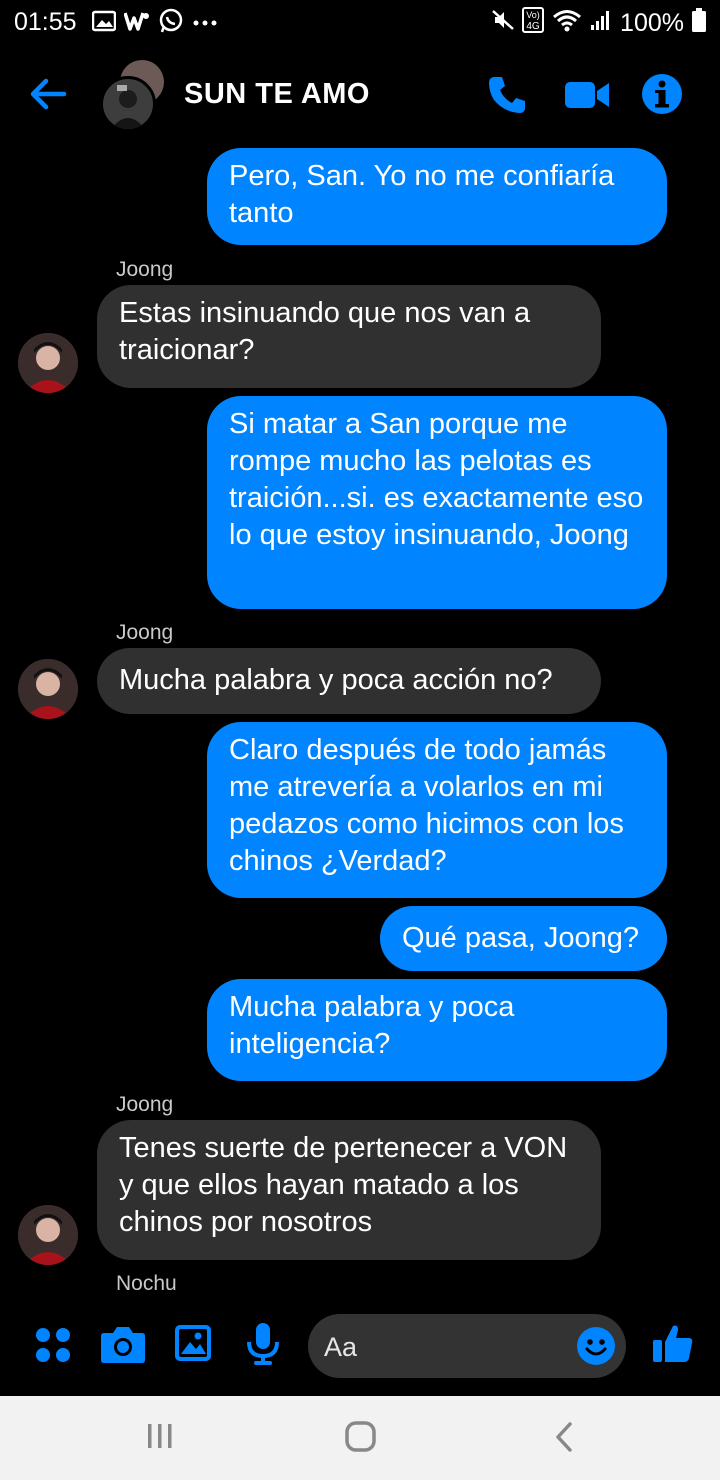 This screenshot has height=1480, width=720. I want to click on svg-text: Vo), so click(533, 15).